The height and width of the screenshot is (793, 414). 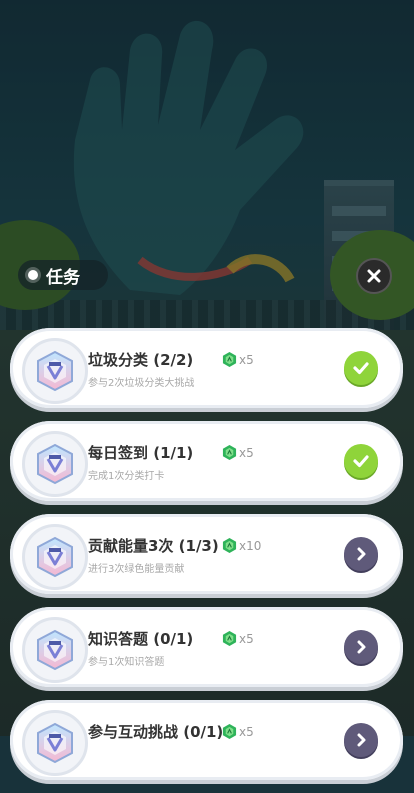 I want to click on close-button, so click(x=374, y=276).